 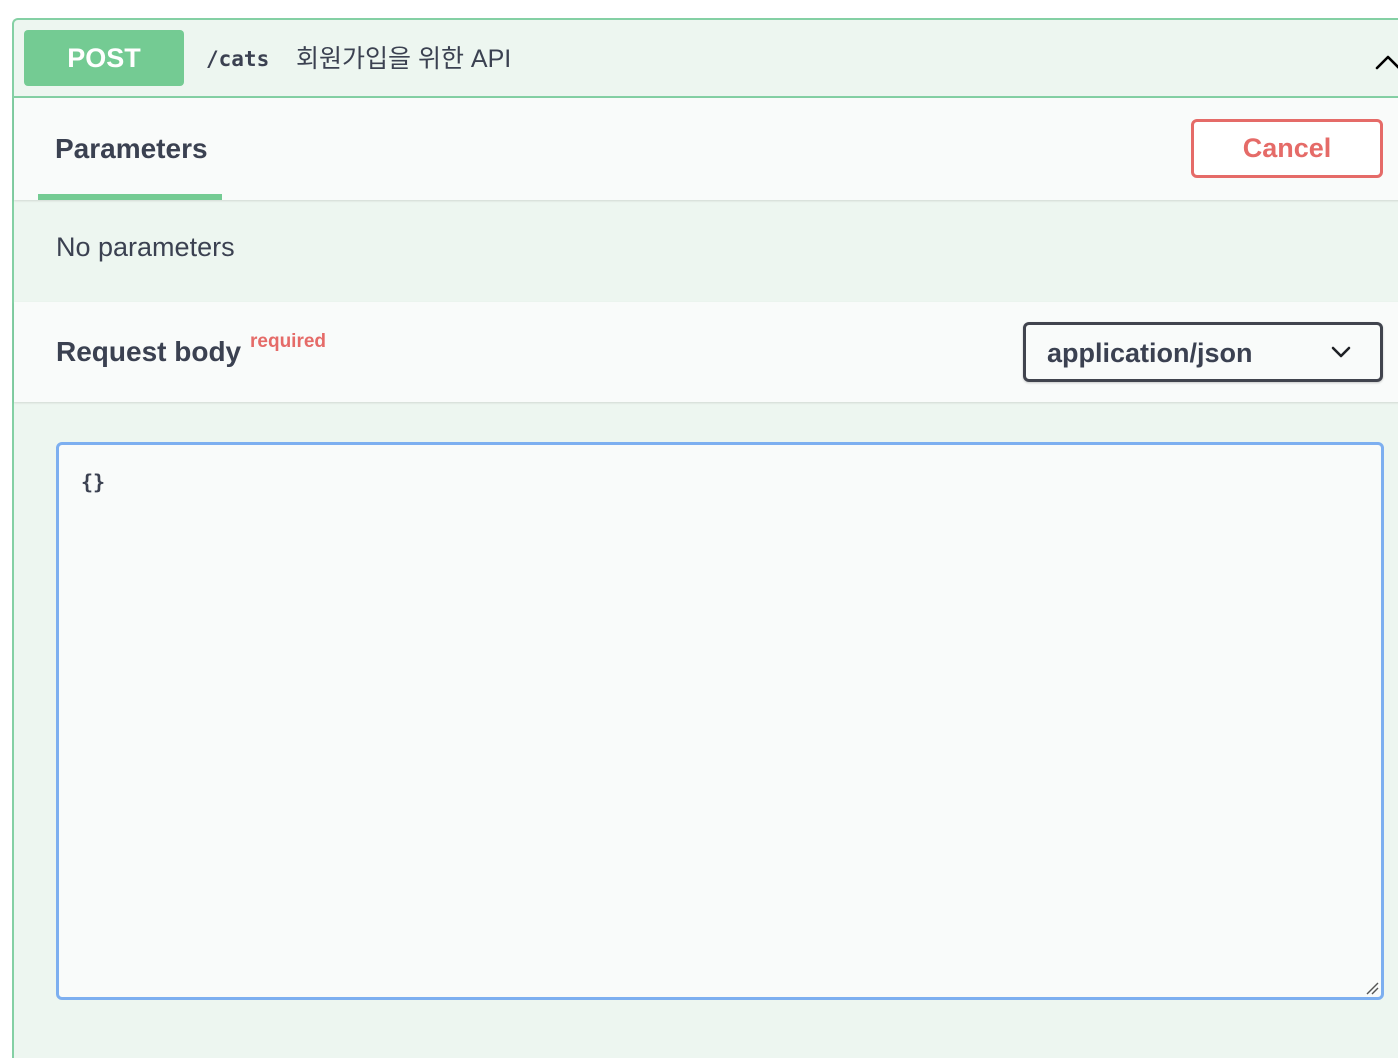 What do you see at coordinates (238, 59) in the screenshot?
I see `operation-path: /cats` at bounding box center [238, 59].